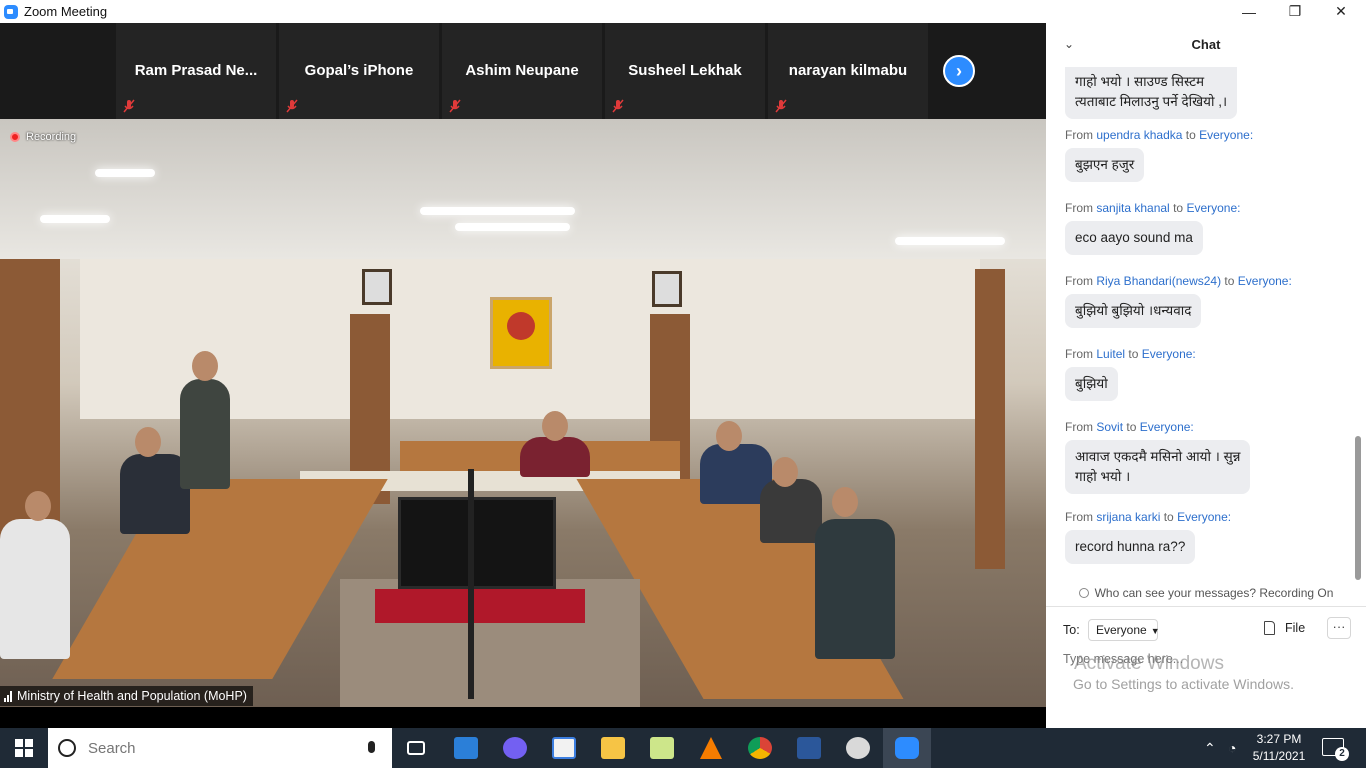 This screenshot has height=768, width=1366. I want to click on participant-name: Susheel Lekhak, so click(685, 70).